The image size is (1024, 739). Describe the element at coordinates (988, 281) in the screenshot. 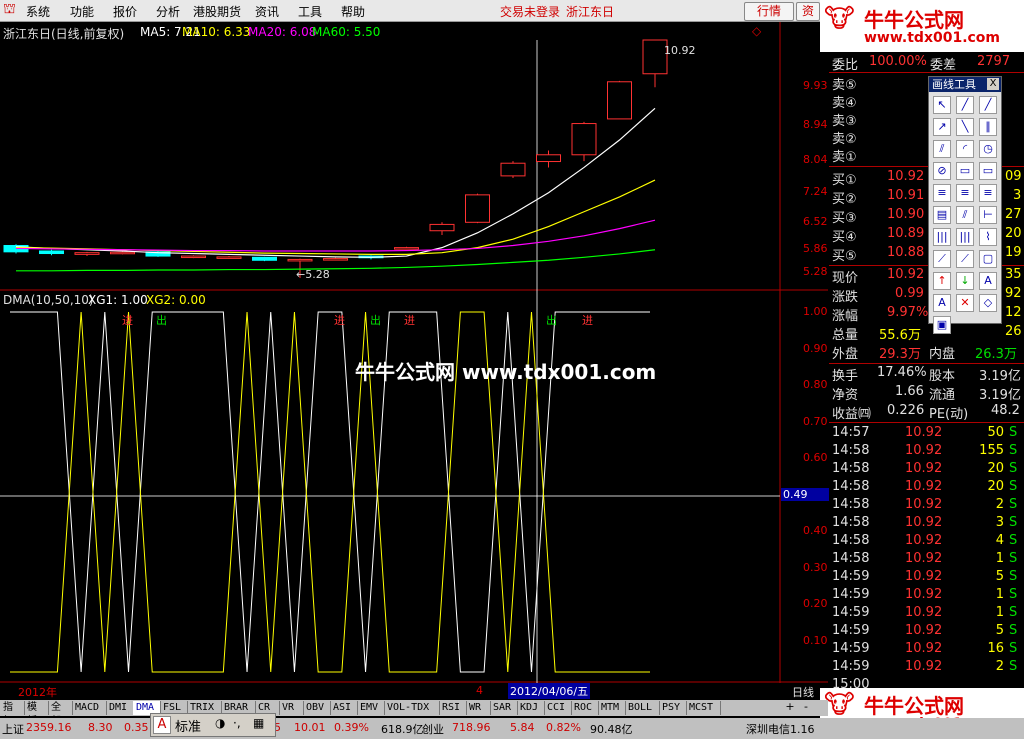

I see `tool-text-icon: A` at that location.